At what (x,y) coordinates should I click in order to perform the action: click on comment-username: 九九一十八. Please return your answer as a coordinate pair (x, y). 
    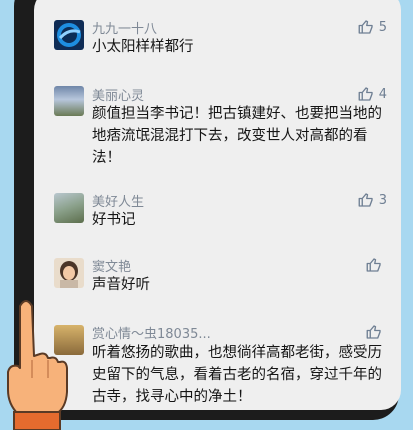
    Looking at the image, I should click on (124, 27).